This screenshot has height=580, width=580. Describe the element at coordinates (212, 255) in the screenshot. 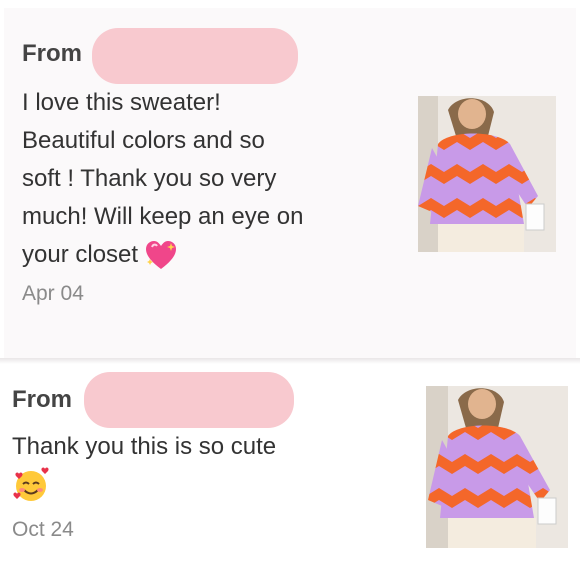

I see `message-line-last: your closet` at that location.